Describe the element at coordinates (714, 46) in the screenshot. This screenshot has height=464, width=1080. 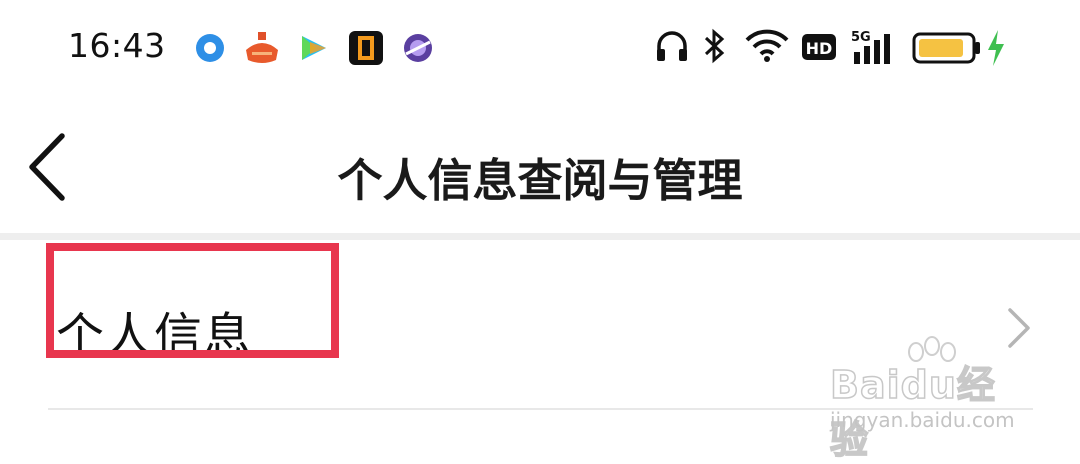
I see `bluetooth-icon` at that location.